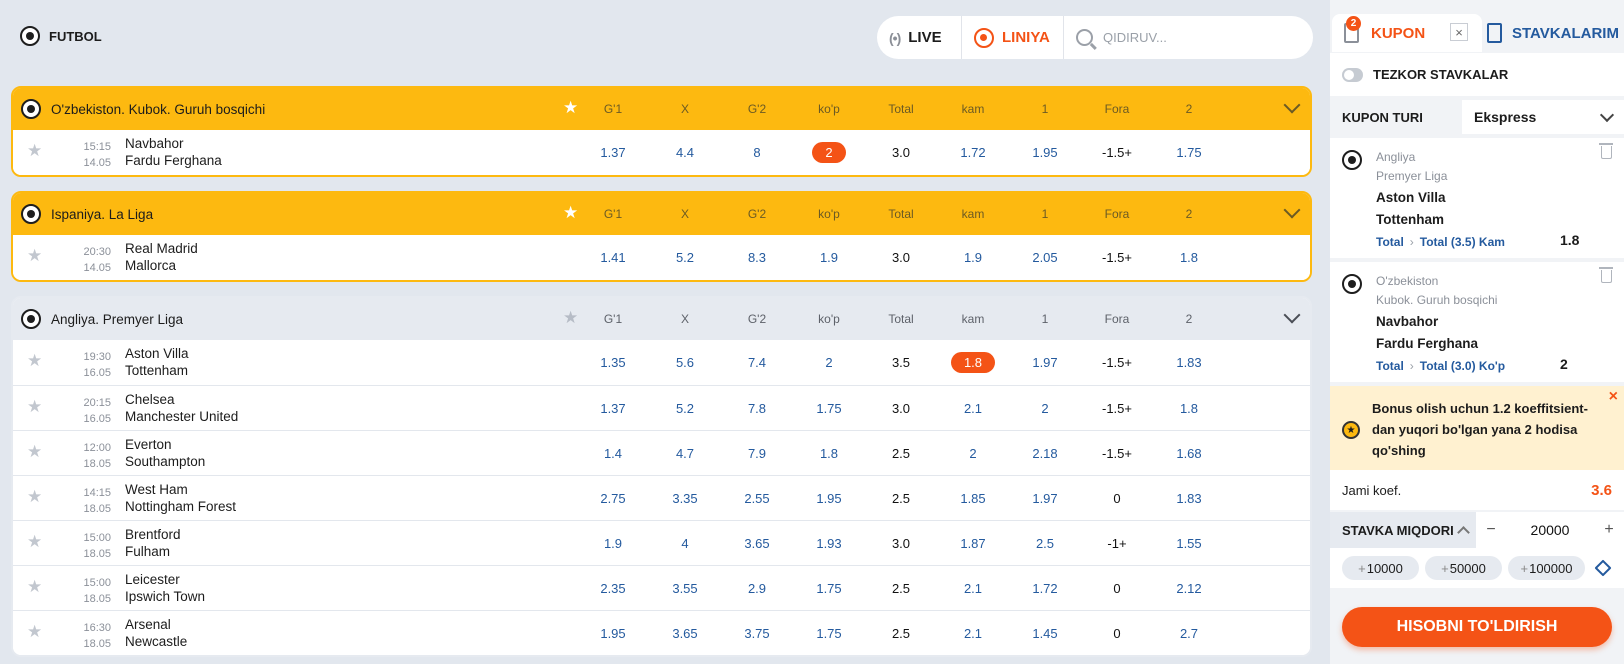  Describe the element at coordinates (1189, 498) in the screenshot. I see `odd-cell: 1.83` at that location.